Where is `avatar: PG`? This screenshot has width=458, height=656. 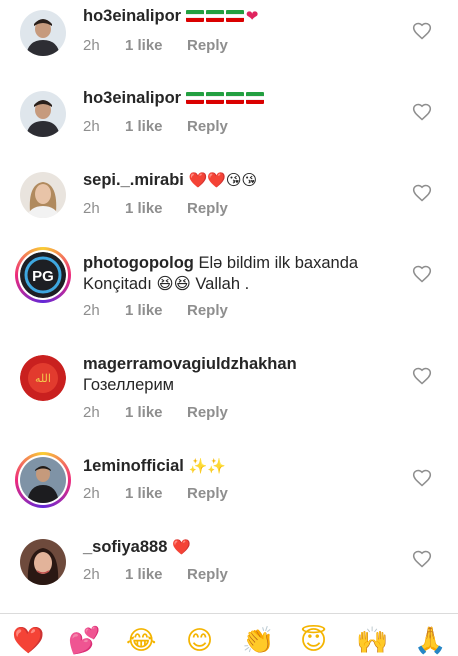
avatar: PG is located at coordinates (43, 275).